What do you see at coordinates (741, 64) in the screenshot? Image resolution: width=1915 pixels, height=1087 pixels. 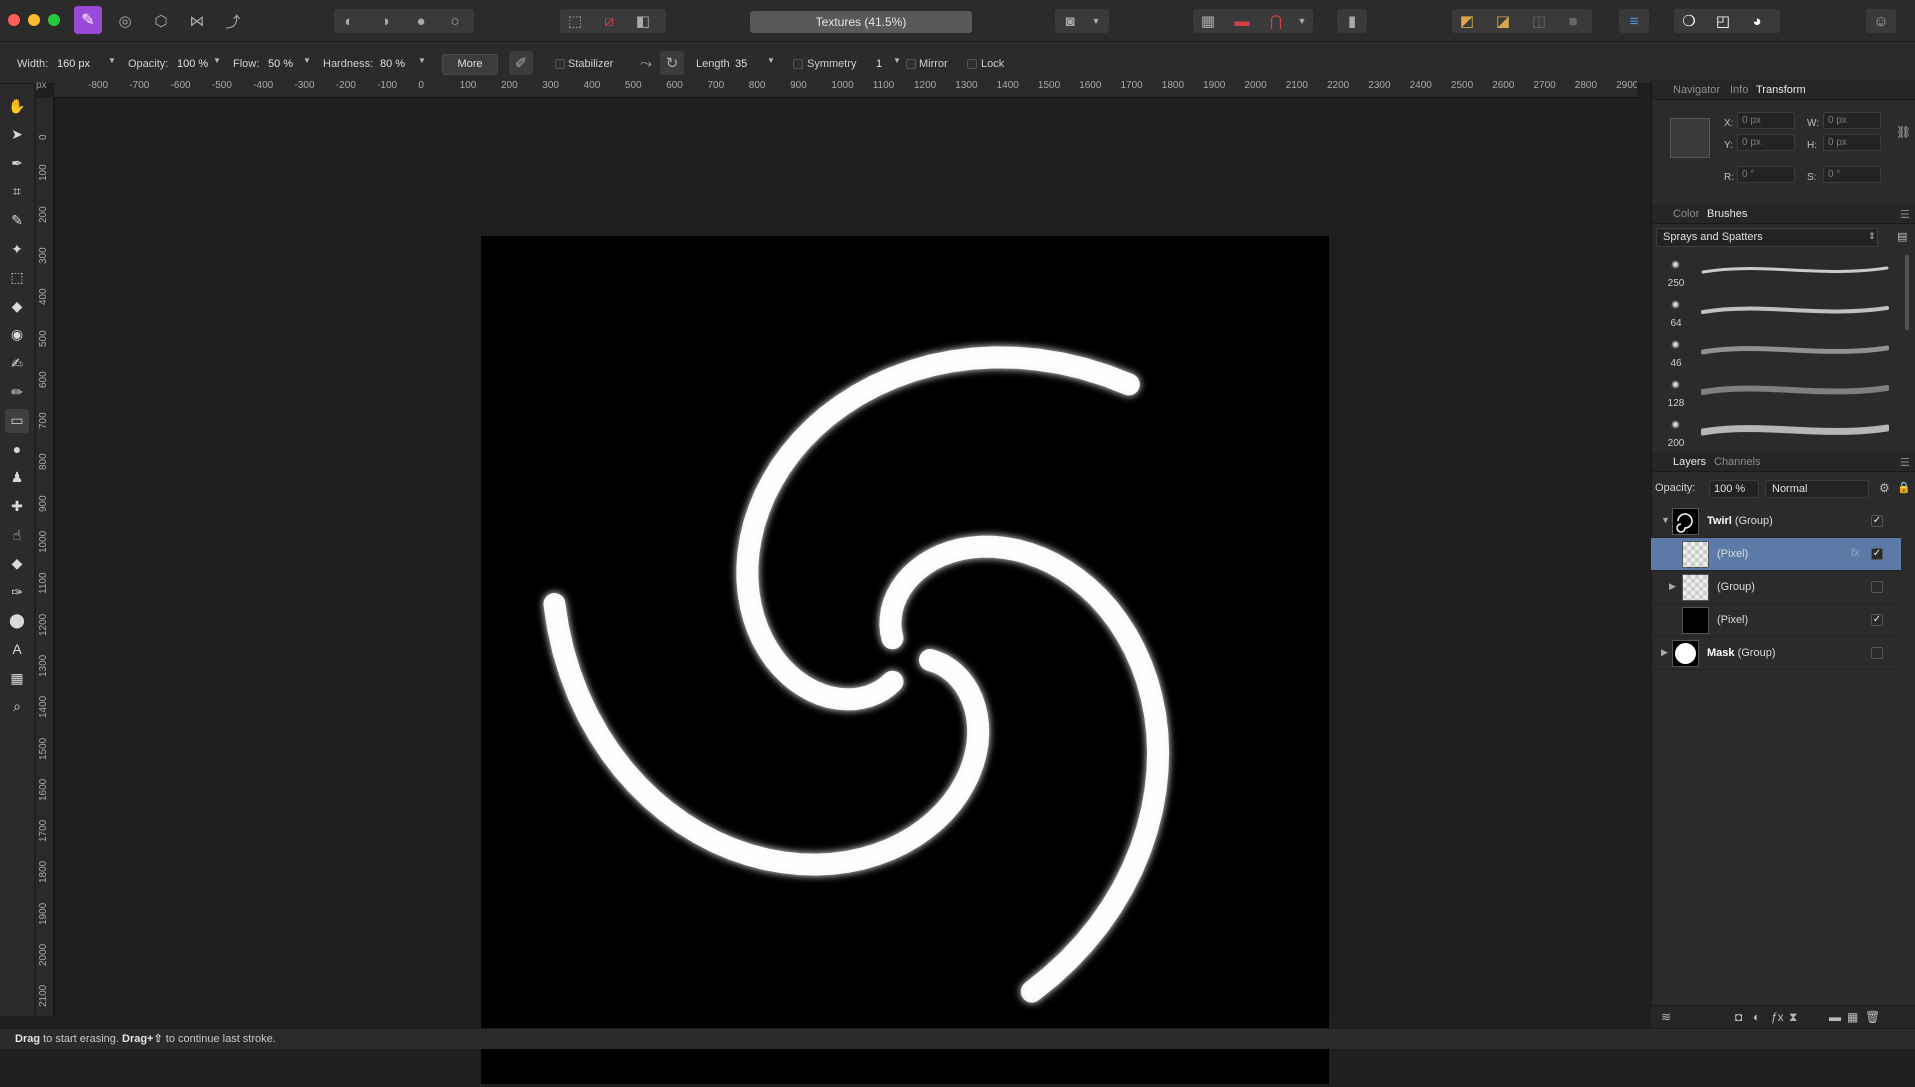 I see `length-field: 35` at bounding box center [741, 64].